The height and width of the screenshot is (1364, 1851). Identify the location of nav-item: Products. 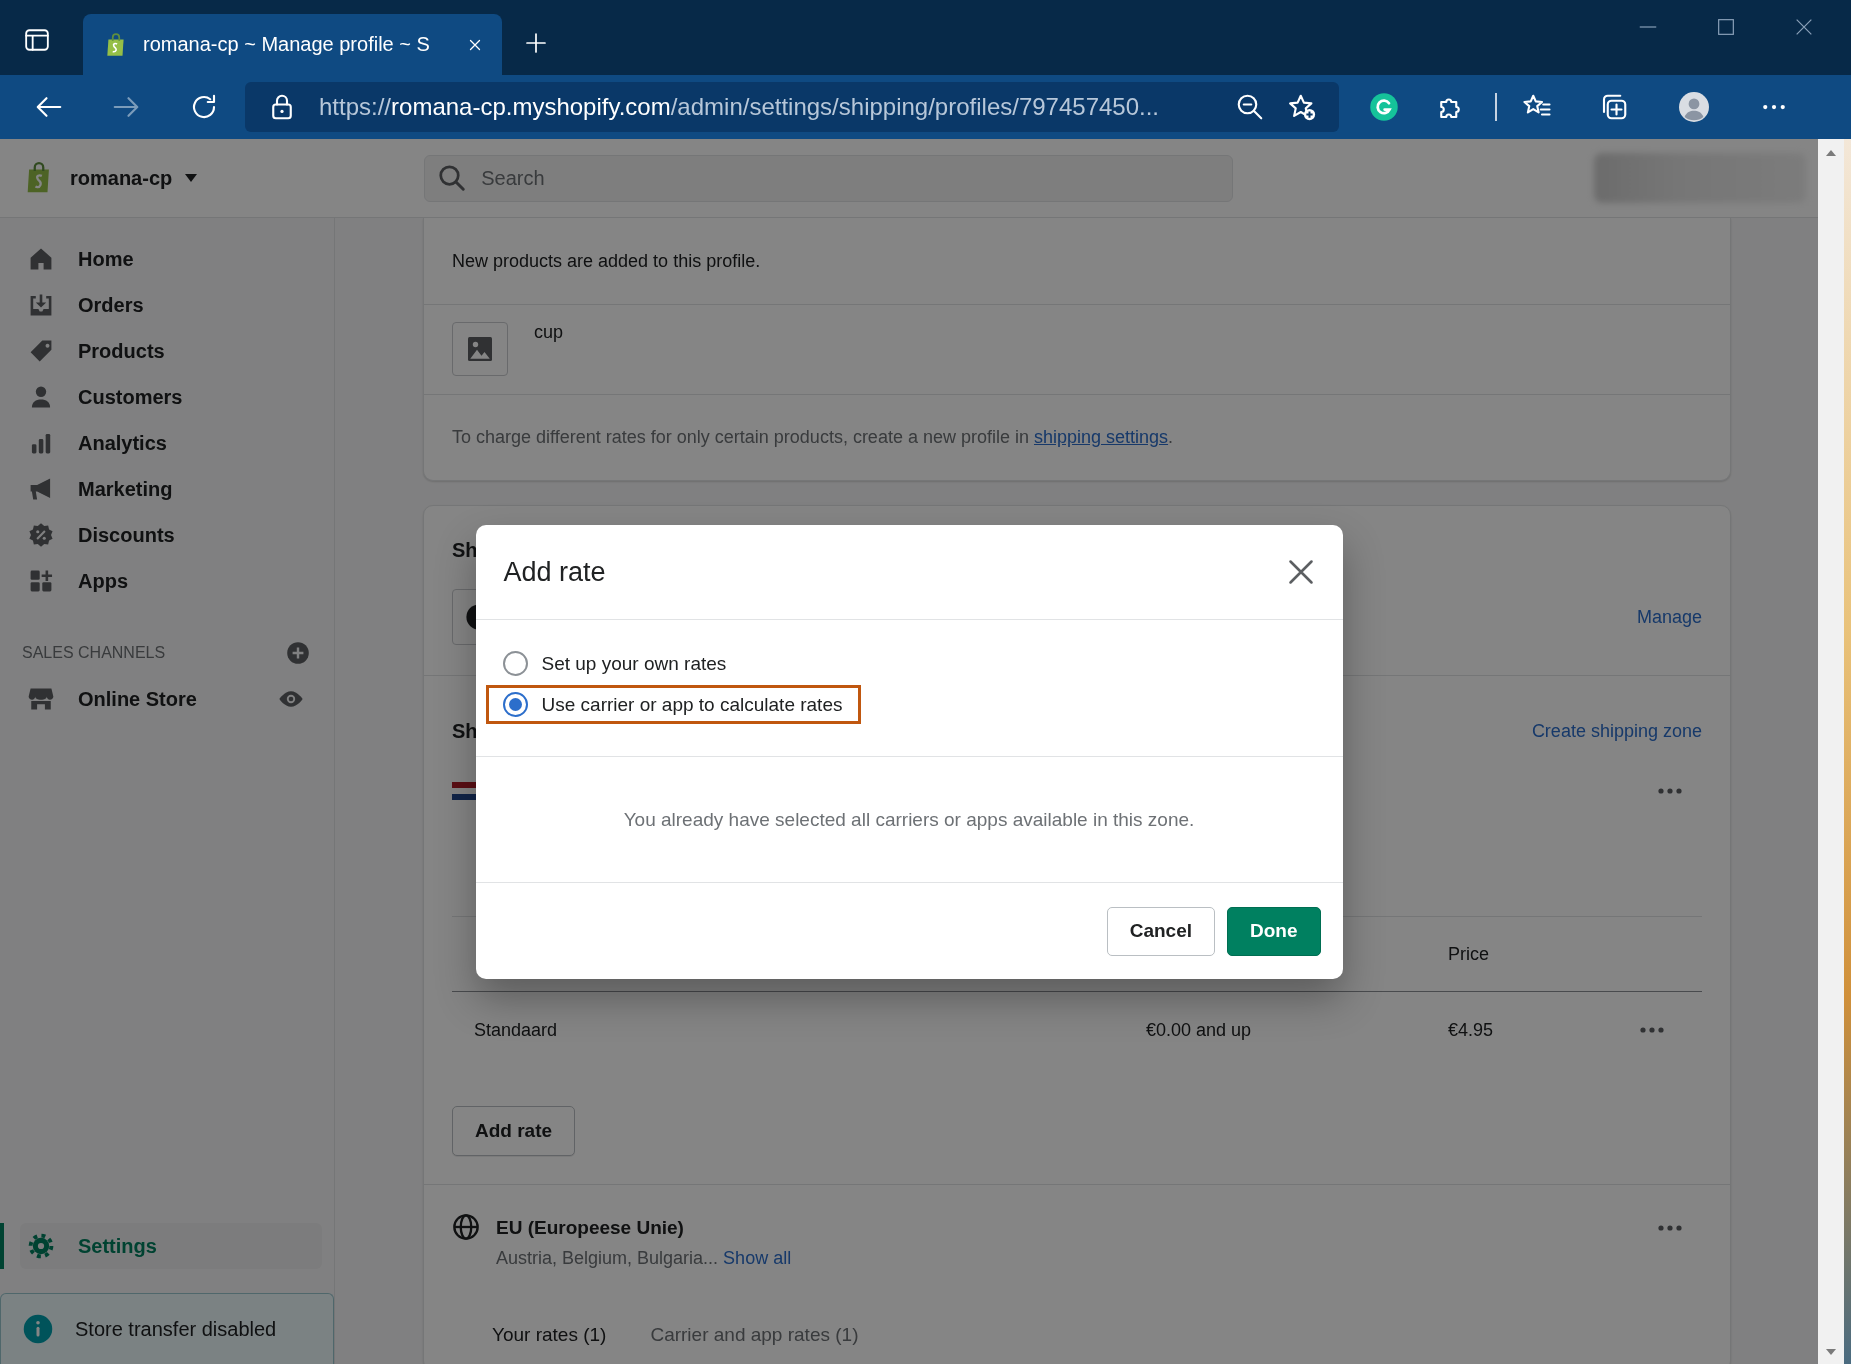
(167, 351).